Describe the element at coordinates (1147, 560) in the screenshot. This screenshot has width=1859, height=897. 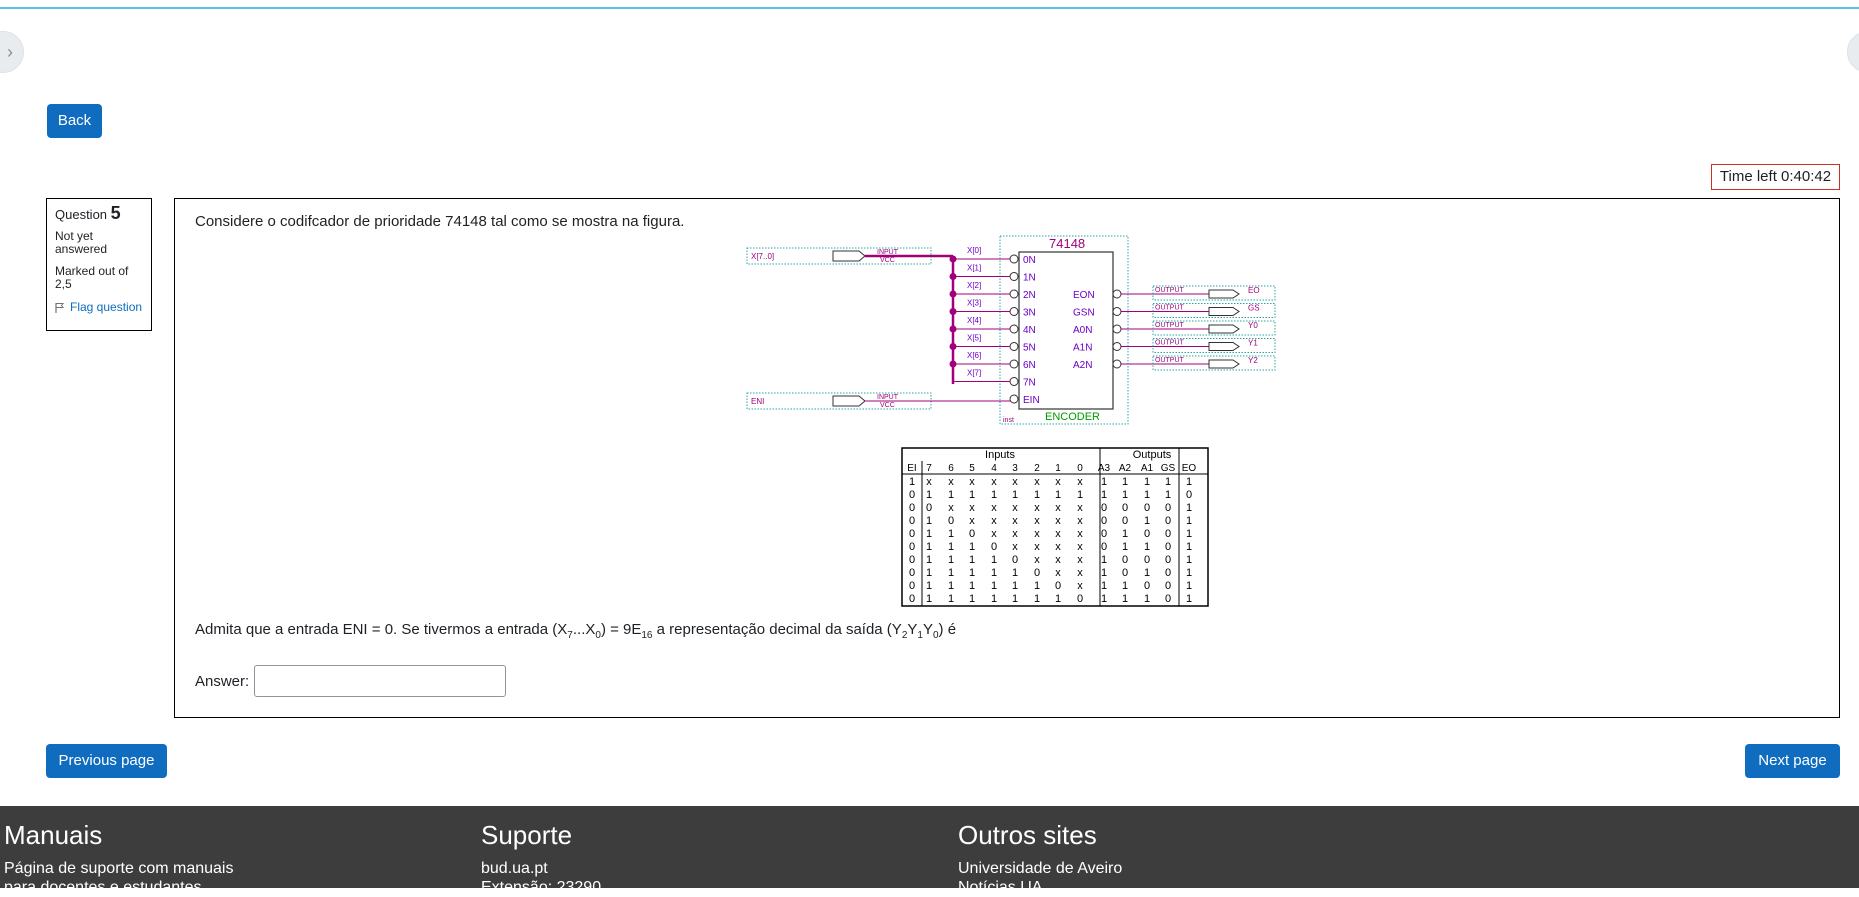
I see `table-cell-6-11: 0` at that location.